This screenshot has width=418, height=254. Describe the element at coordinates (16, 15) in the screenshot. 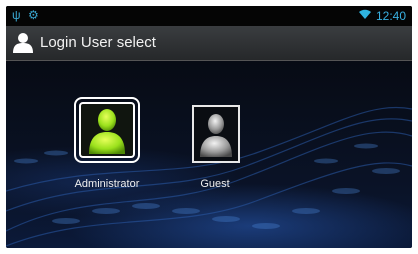

I see `usb-icon: ψ` at that location.